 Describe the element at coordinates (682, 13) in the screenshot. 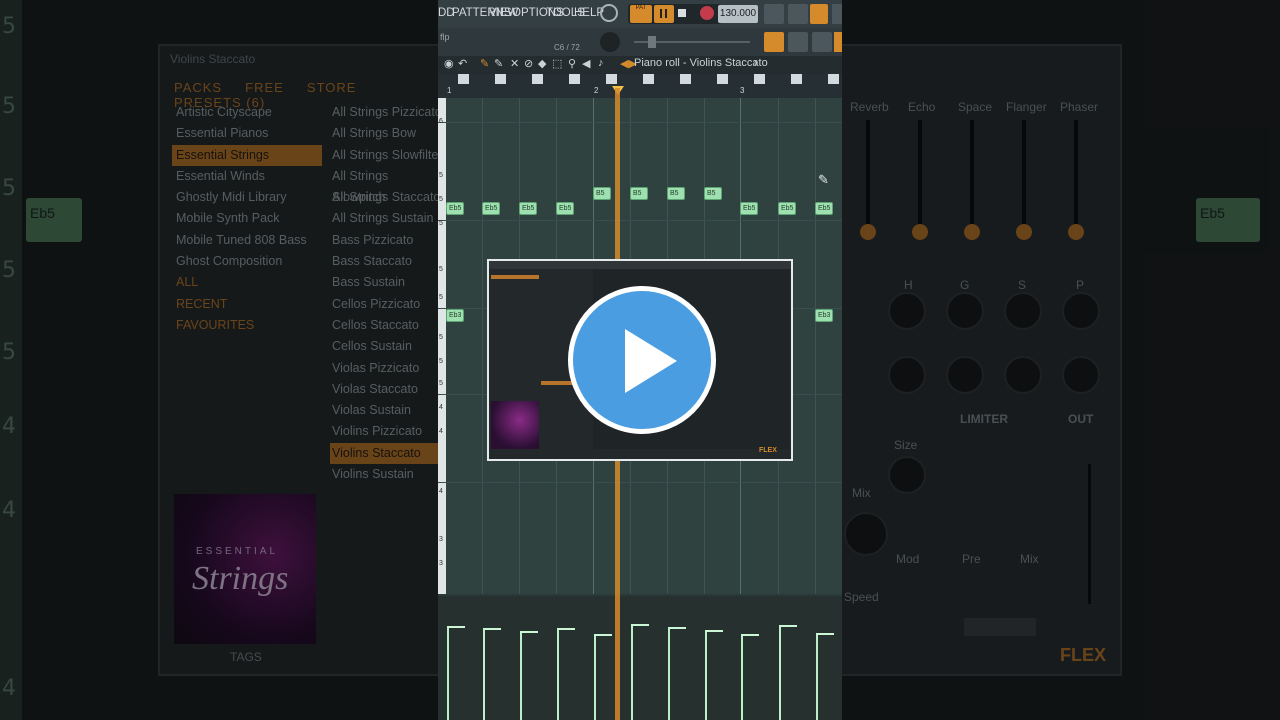

I see `stop-button` at that location.